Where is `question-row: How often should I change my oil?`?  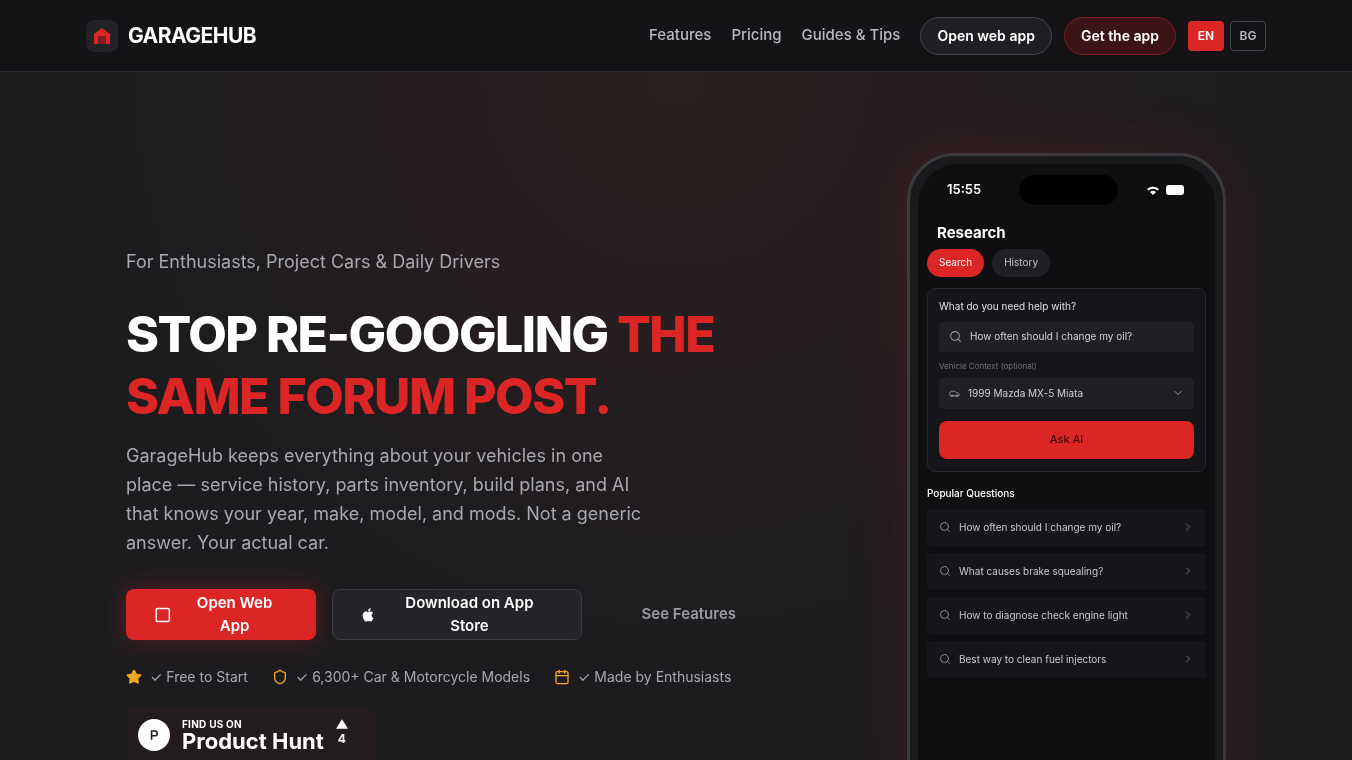 question-row: How often should I change my oil? is located at coordinates (1066, 527).